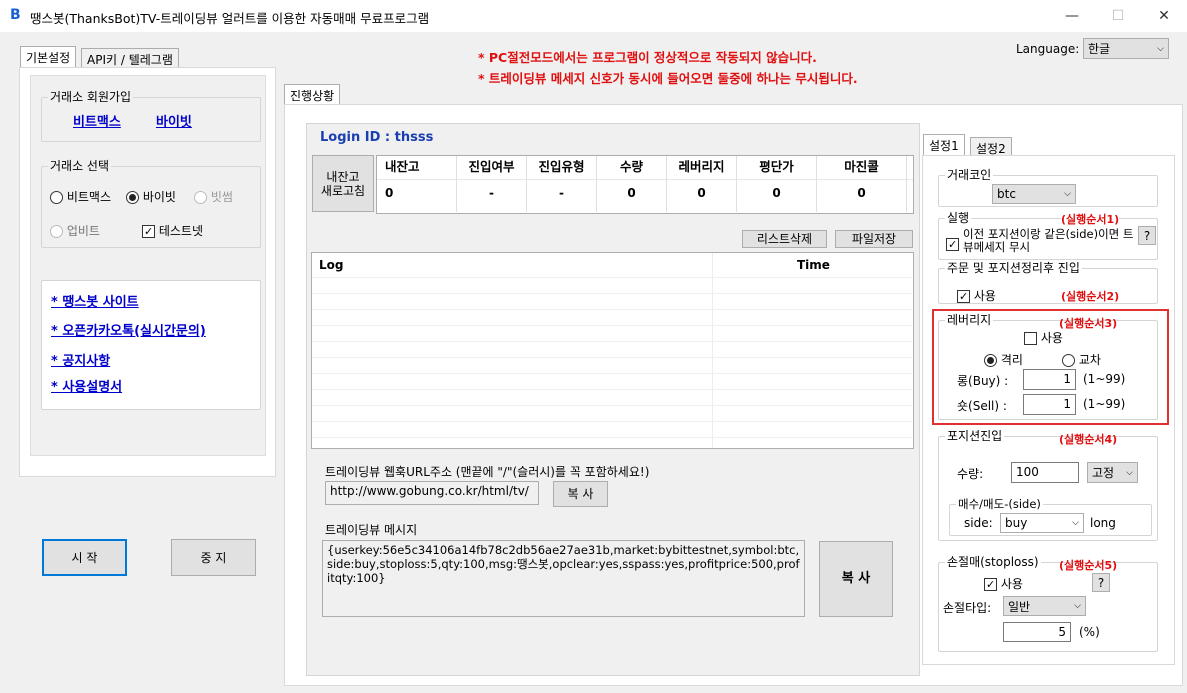 Image resolution: width=1187 pixels, height=693 pixels. What do you see at coordinates (702, 184) in the screenshot?
I see `leverage-col: 레버리지 0` at bounding box center [702, 184].